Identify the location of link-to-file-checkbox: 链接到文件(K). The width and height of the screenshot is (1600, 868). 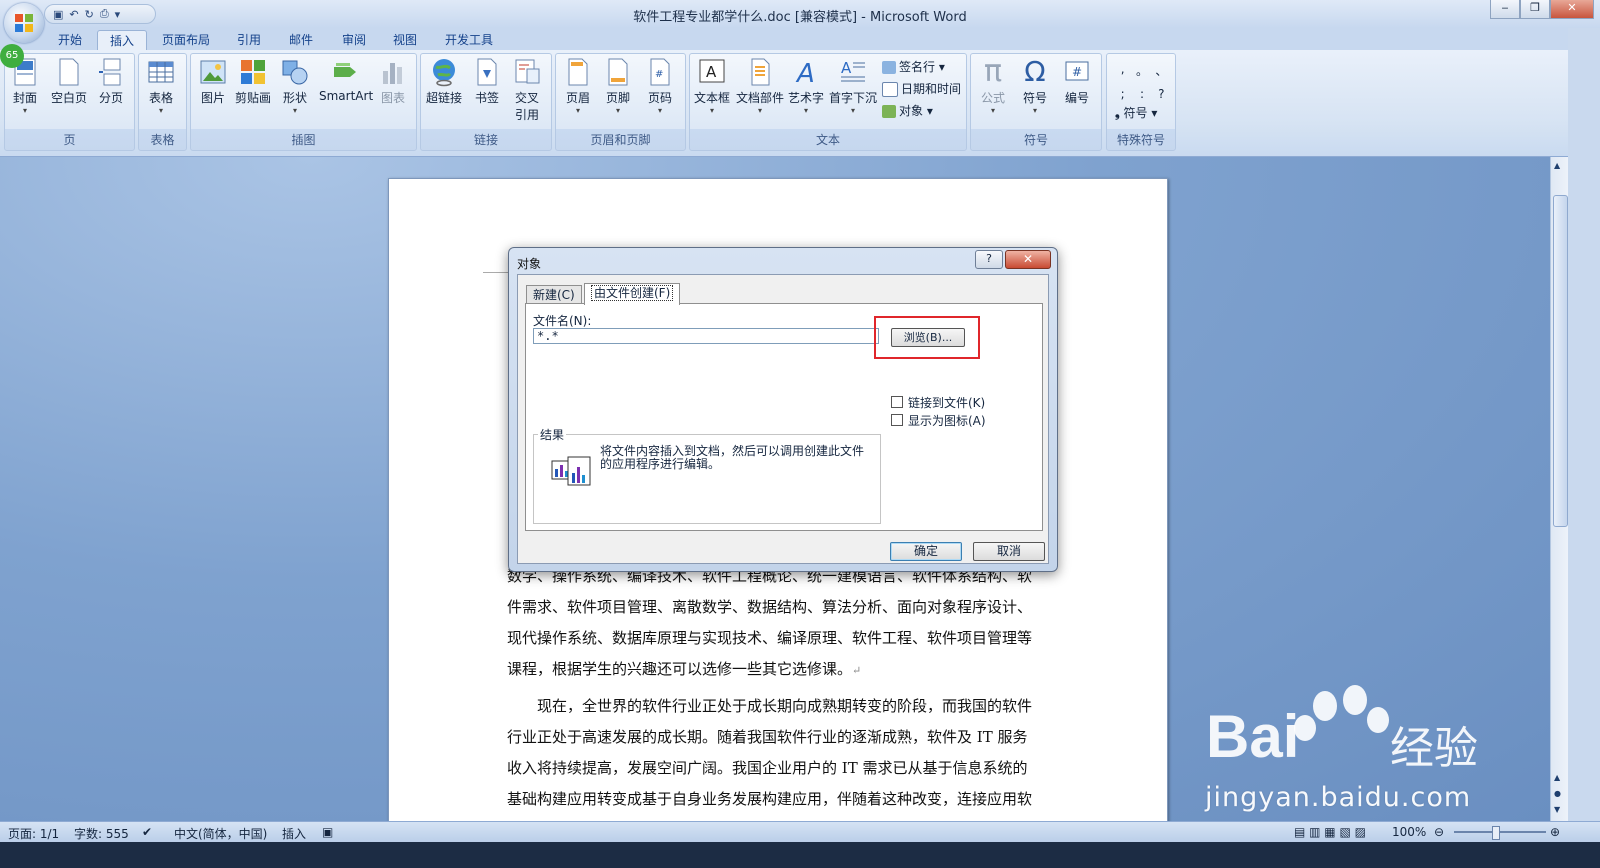
(938, 402).